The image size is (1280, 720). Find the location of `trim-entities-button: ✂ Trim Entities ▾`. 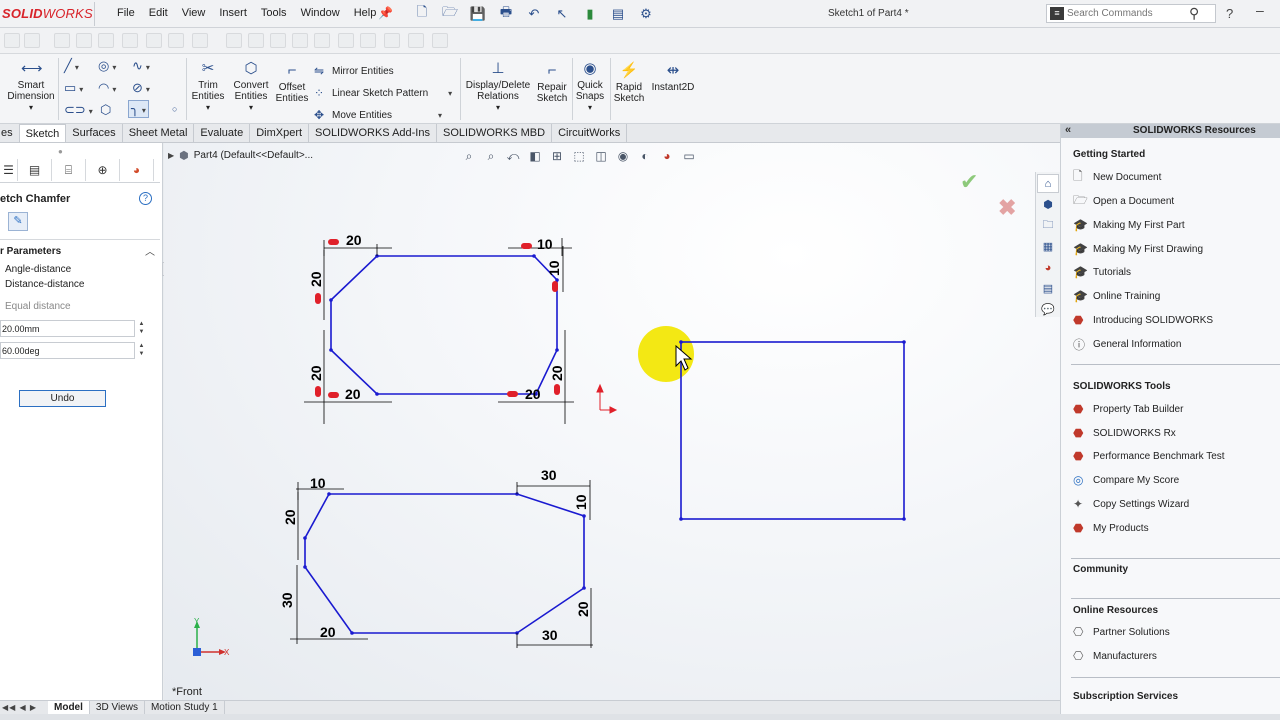

trim-entities-button: ✂ Trim Entities ▾ is located at coordinates (208, 86).